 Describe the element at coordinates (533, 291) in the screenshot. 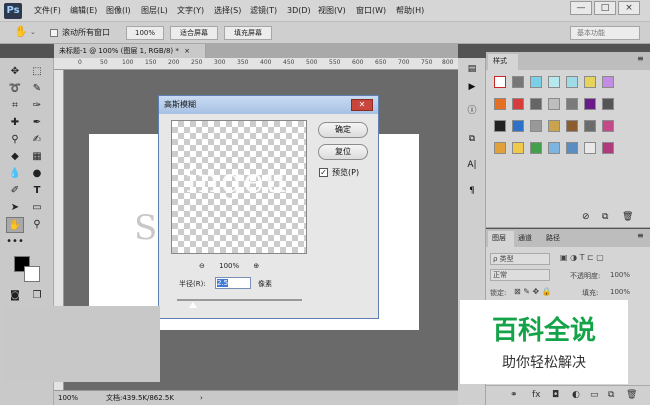

I see `lock-icons: ⊠ ✎ ✥ 🔒` at that location.